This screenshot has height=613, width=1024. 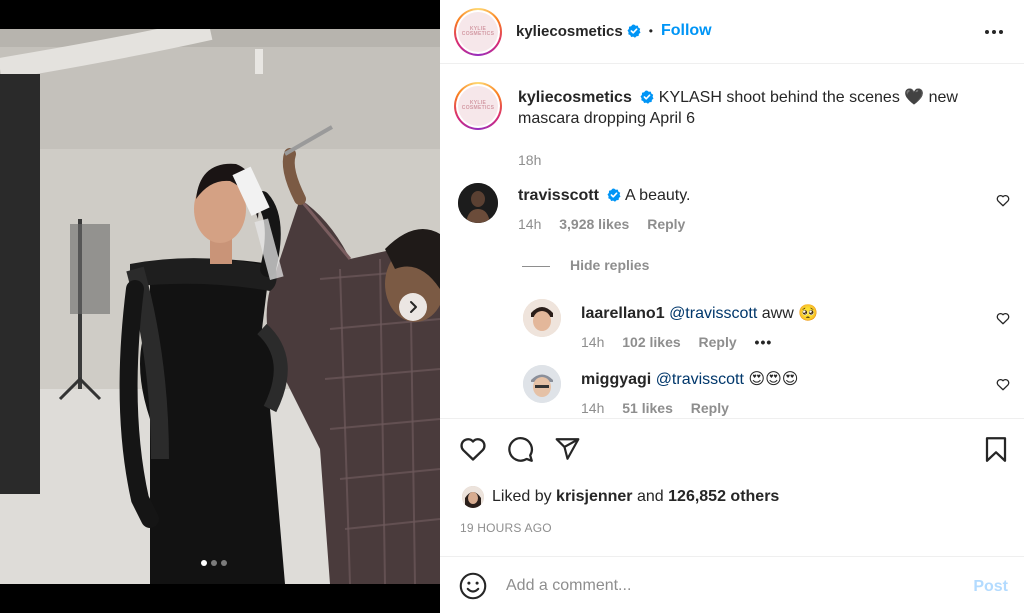 What do you see at coordinates (686, 31) in the screenshot?
I see `follow-button: Follow` at bounding box center [686, 31].